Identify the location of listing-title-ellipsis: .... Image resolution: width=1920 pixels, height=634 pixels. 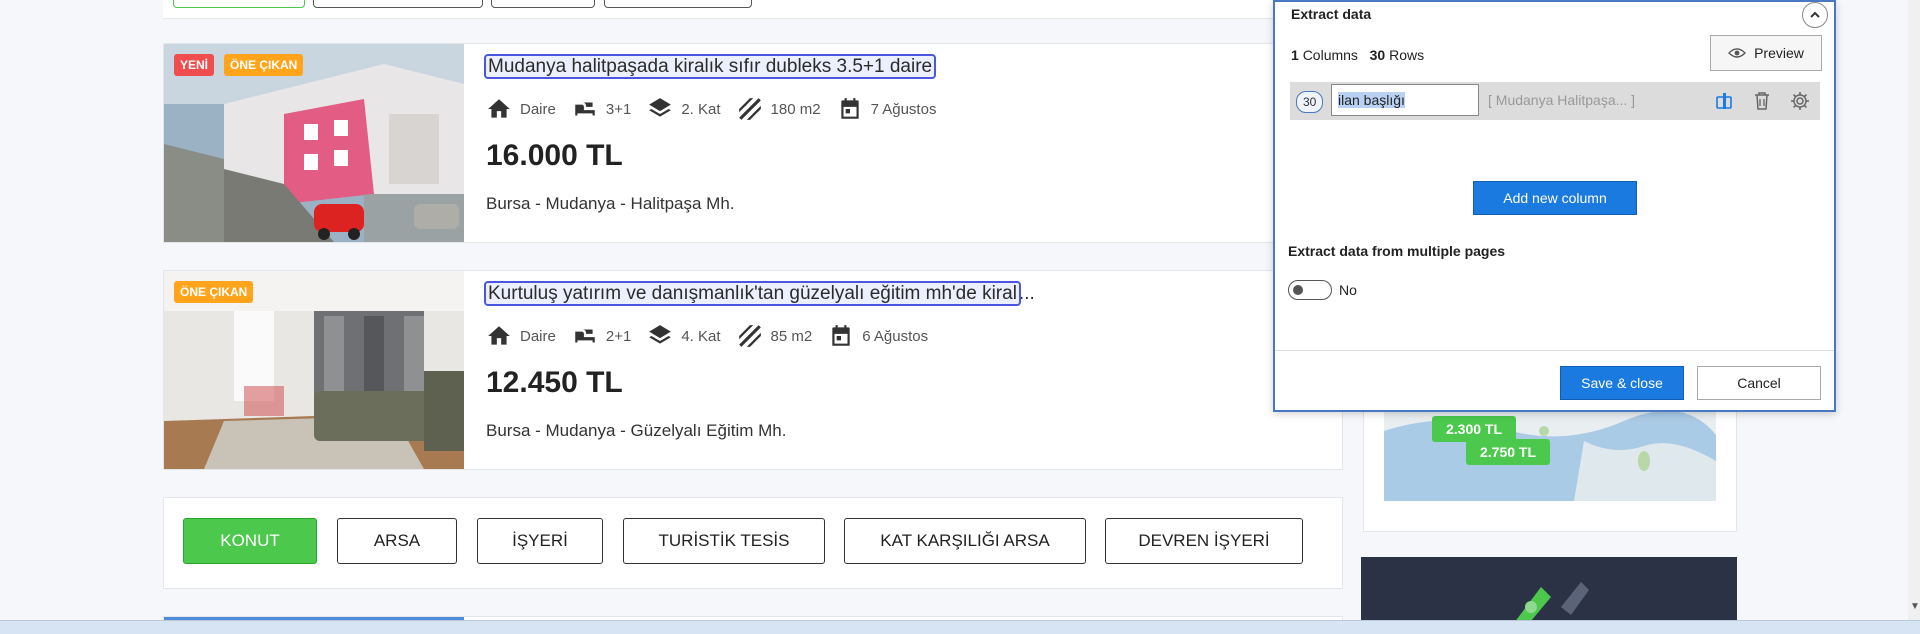
(1026, 293).